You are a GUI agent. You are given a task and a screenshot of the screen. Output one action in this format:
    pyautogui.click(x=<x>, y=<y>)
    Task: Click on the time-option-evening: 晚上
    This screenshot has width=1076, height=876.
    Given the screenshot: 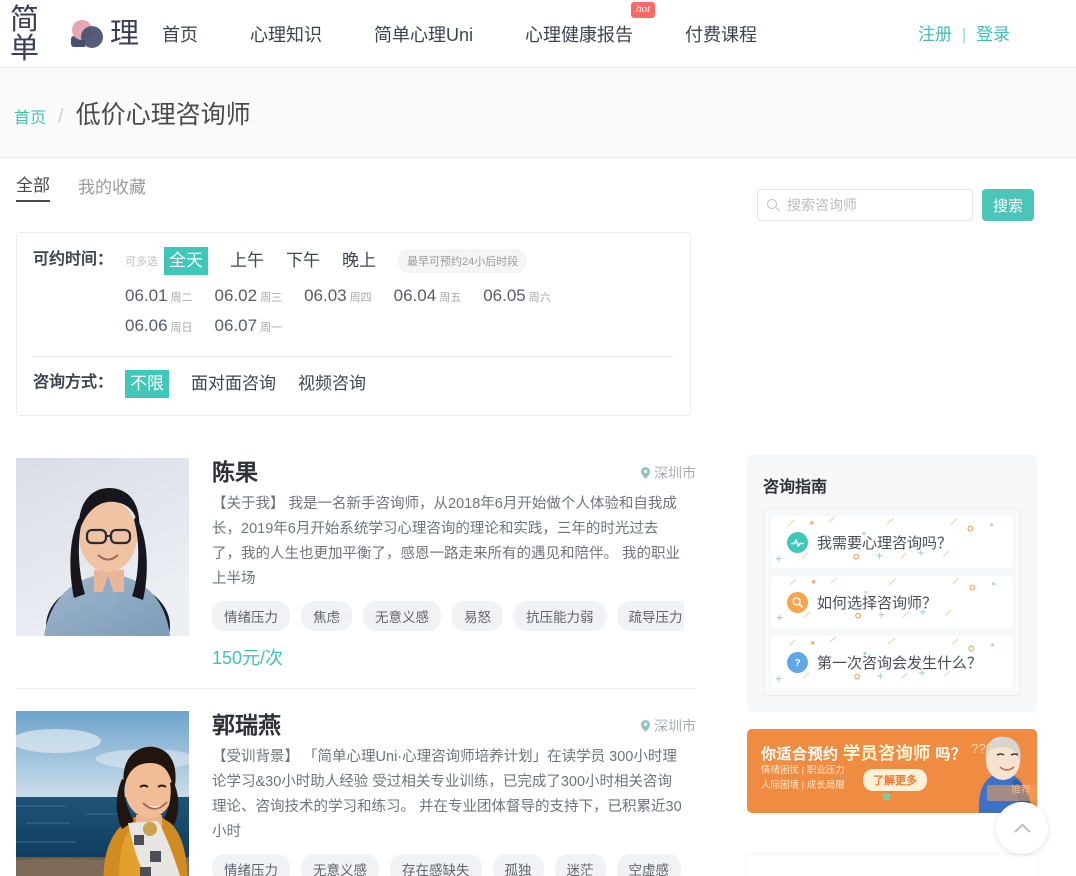 What is the action you would take?
    pyautogui.click(x=359, y=261)
    